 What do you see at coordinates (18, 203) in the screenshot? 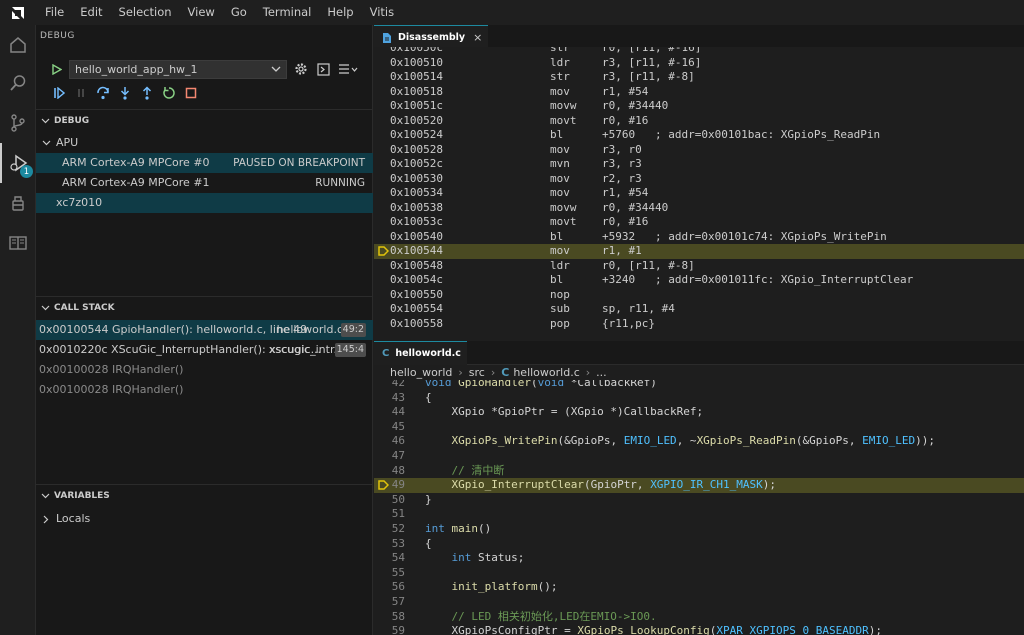
I see `vitis-icon` at bounding box center [18, 203].